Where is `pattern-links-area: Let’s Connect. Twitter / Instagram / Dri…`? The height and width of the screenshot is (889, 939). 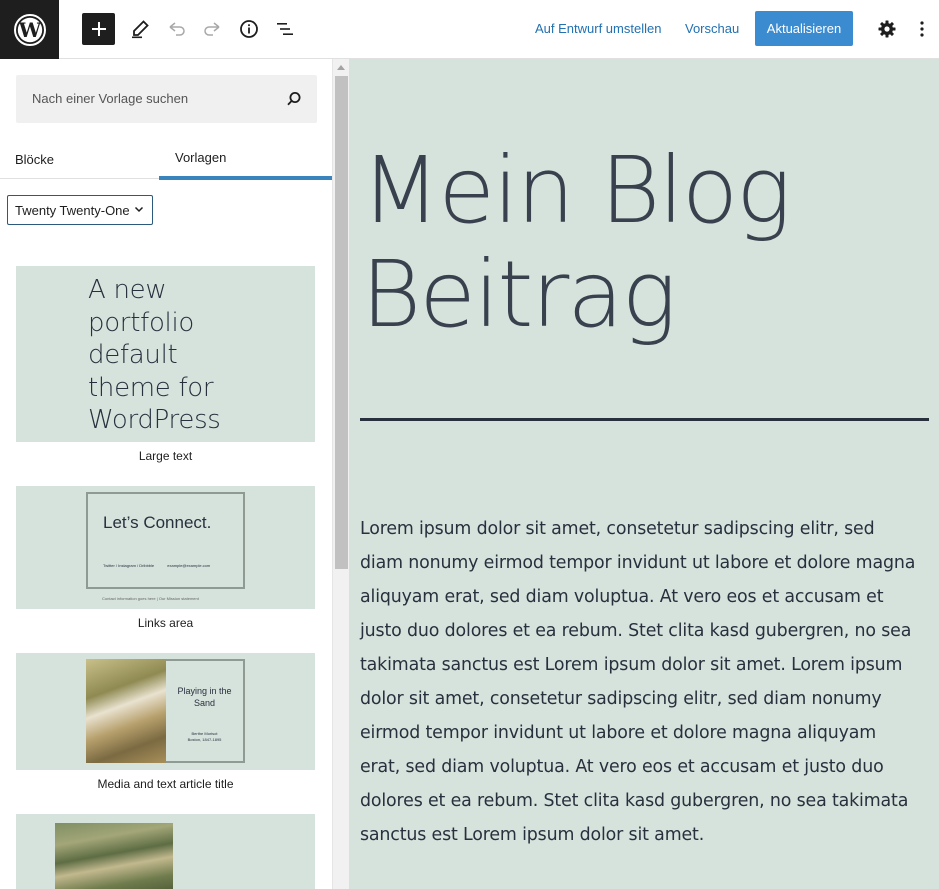 pattern-links-area: Let’s Connect. Twitter / Instagram / Dri… is located at coordinates (165, 547).